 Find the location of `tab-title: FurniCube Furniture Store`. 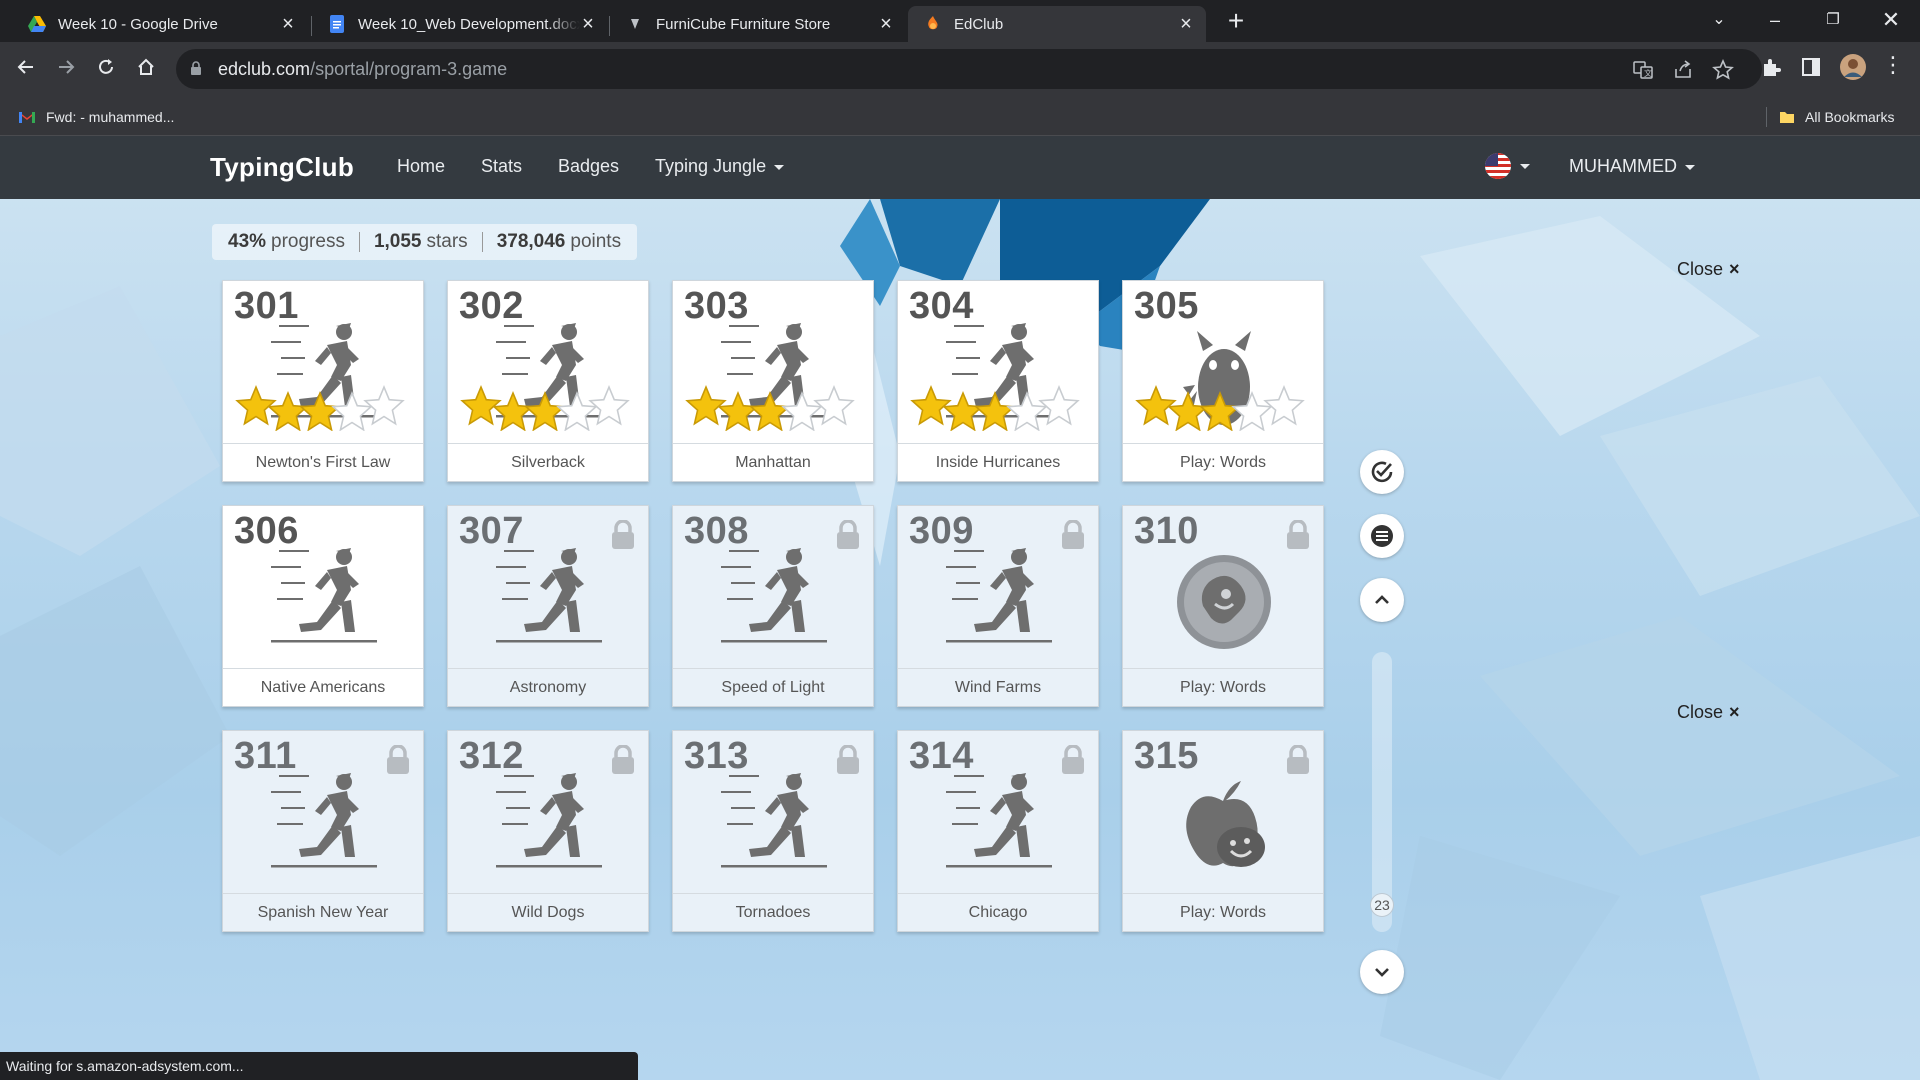

tab-title: FurniCube Furniture Store is located at coordinates (743, 24).